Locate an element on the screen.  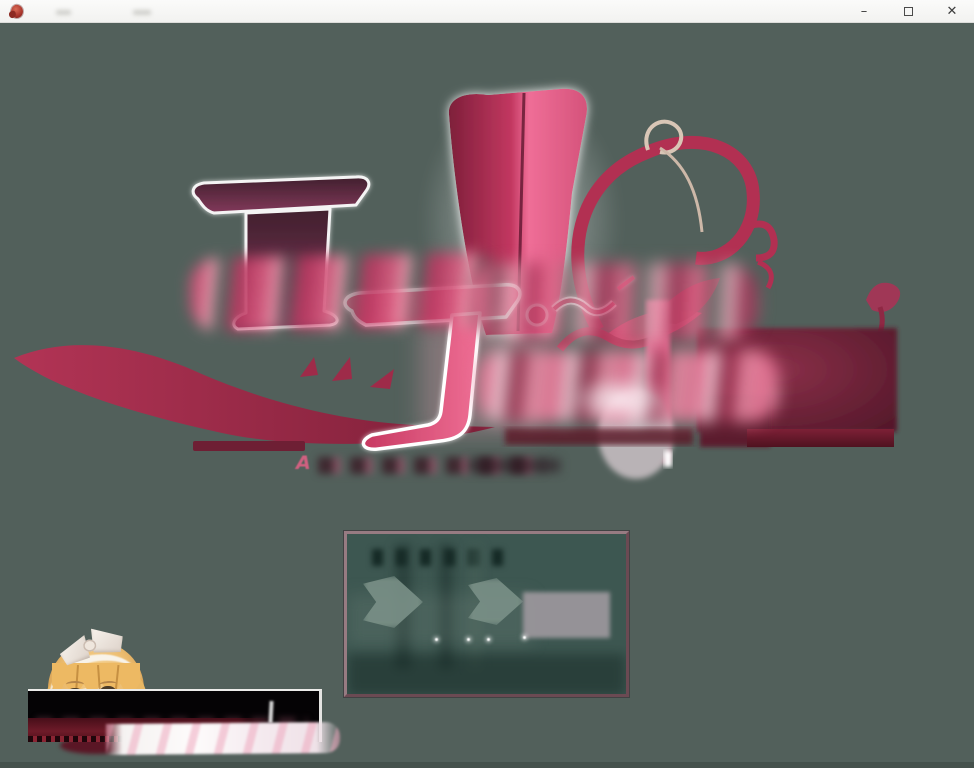
white-ribbon is located at coordinates (223, 738).